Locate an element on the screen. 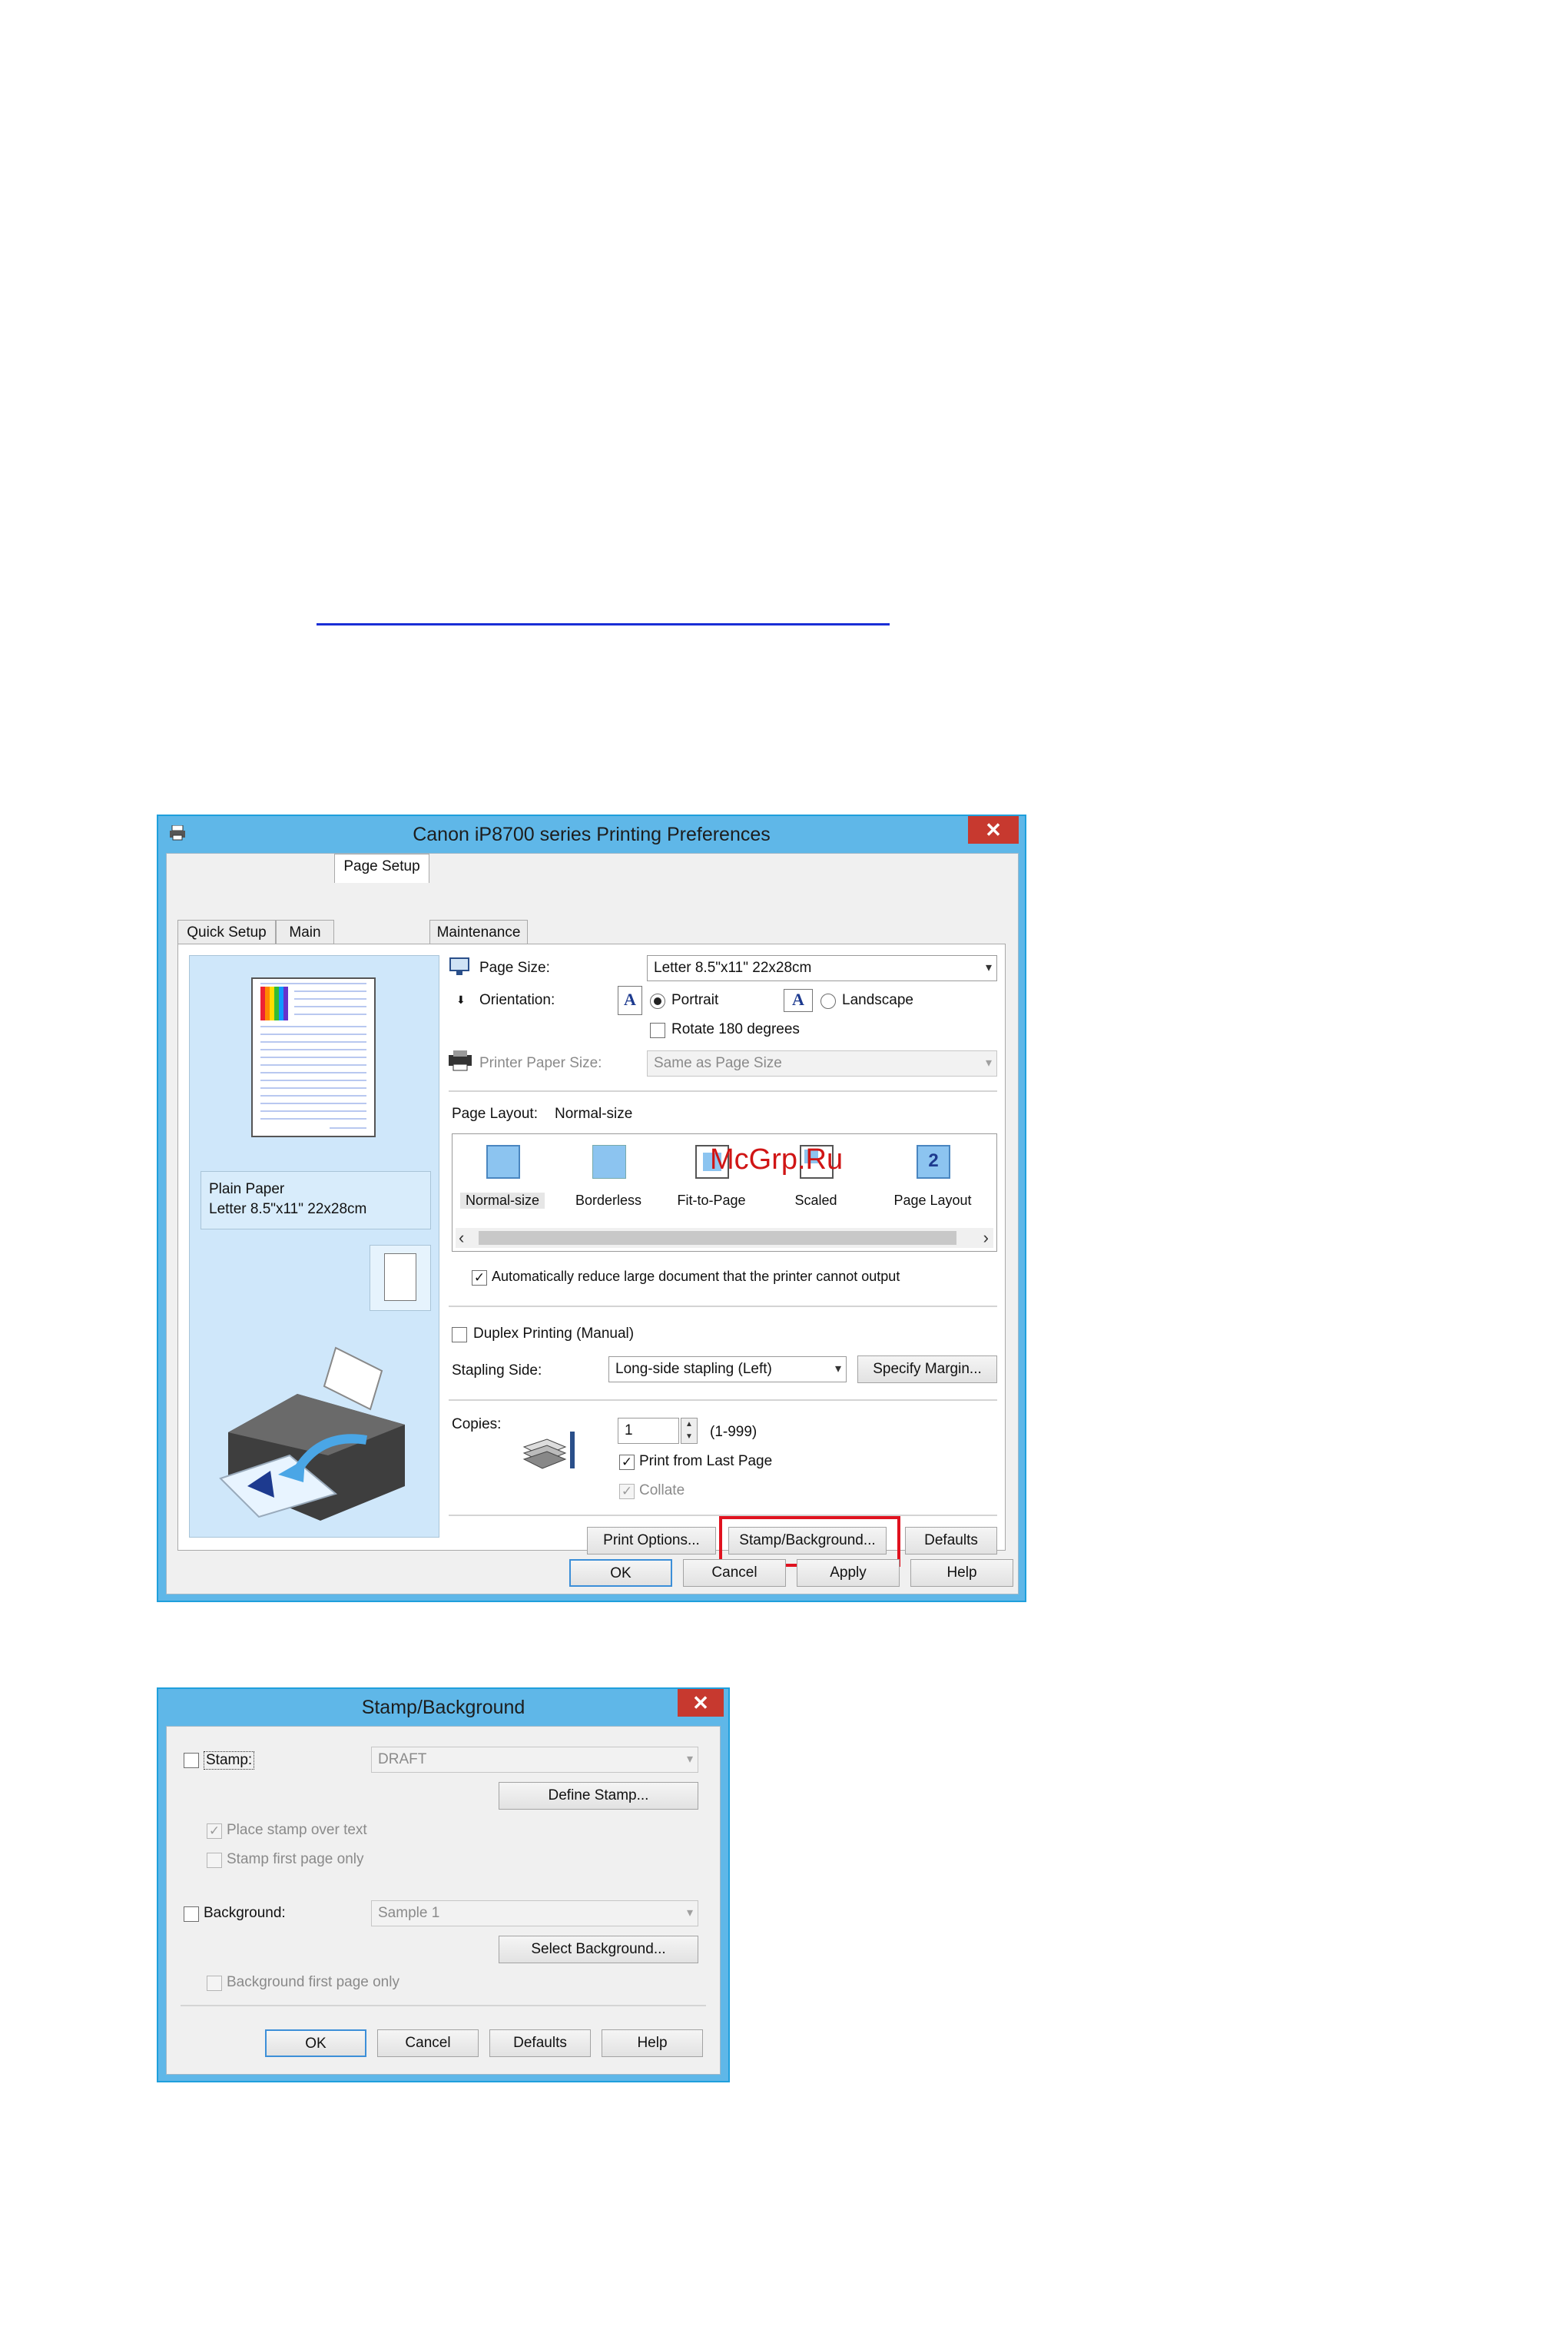 This screenshot has height=2326, width=1568. rotate-180-label: Rotate 180 degrees is located at coordinates (735, 1029).